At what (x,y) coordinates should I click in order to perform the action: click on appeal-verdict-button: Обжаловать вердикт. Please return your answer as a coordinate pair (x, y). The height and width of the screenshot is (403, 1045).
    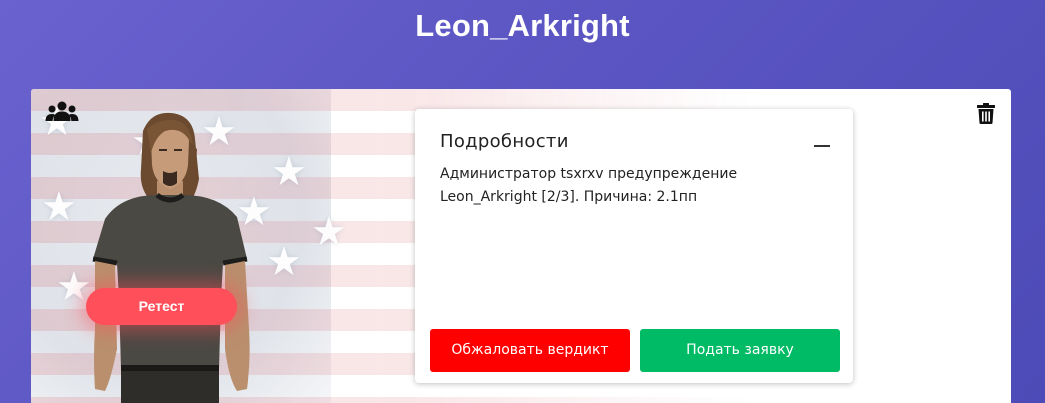
    Looking at the image, I should click on (530, 350).